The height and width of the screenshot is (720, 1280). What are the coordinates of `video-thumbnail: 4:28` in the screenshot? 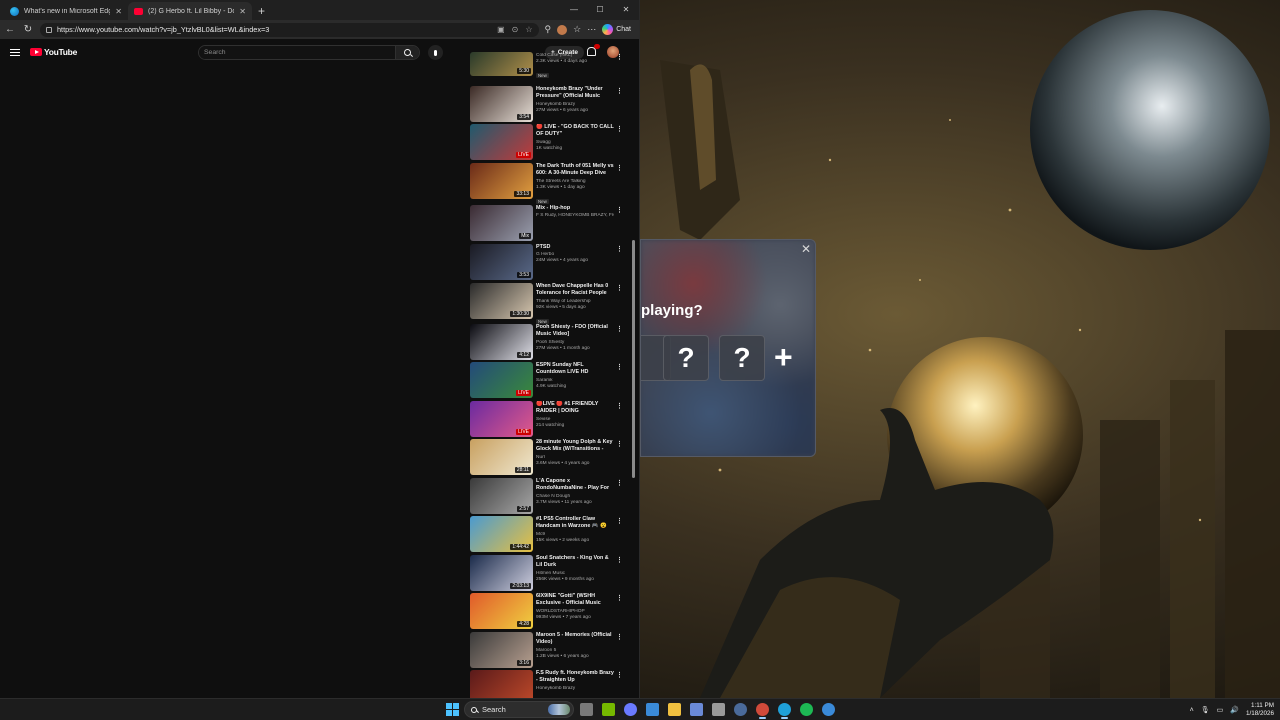 It's located at (501, 611).